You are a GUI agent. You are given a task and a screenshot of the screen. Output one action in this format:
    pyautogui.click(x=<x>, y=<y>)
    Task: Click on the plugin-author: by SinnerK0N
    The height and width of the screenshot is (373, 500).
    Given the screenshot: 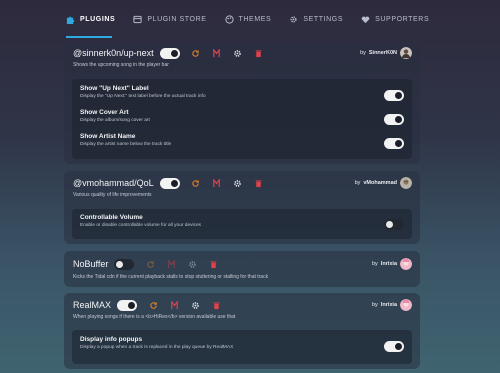 What is the action you would take?
    pyautogui.click(x=386, y=53)
    